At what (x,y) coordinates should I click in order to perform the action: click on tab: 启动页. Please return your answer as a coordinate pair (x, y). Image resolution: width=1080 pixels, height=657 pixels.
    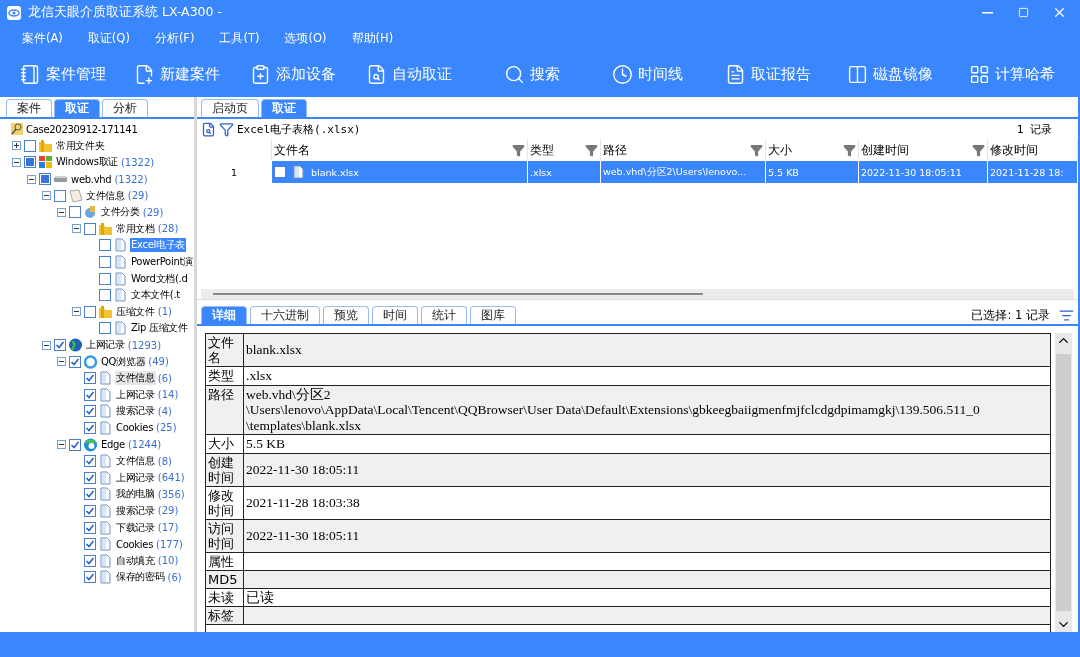
    Looking at the image, I should click on (230, 108).